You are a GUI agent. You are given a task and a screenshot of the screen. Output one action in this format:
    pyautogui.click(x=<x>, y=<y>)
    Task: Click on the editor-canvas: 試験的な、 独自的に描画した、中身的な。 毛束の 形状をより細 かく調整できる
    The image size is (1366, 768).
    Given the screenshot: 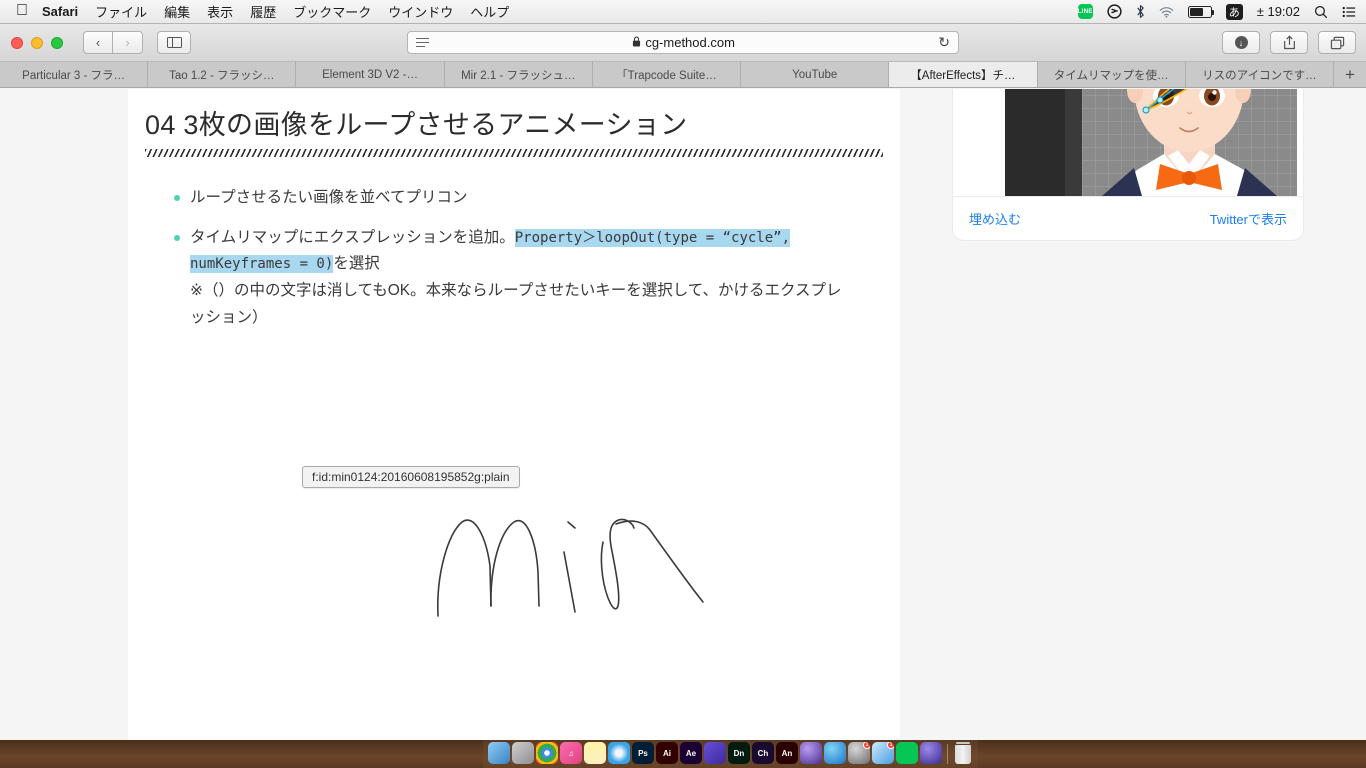 What is the action you would take?
    pyautogui.click(x=1189, y=142)
    